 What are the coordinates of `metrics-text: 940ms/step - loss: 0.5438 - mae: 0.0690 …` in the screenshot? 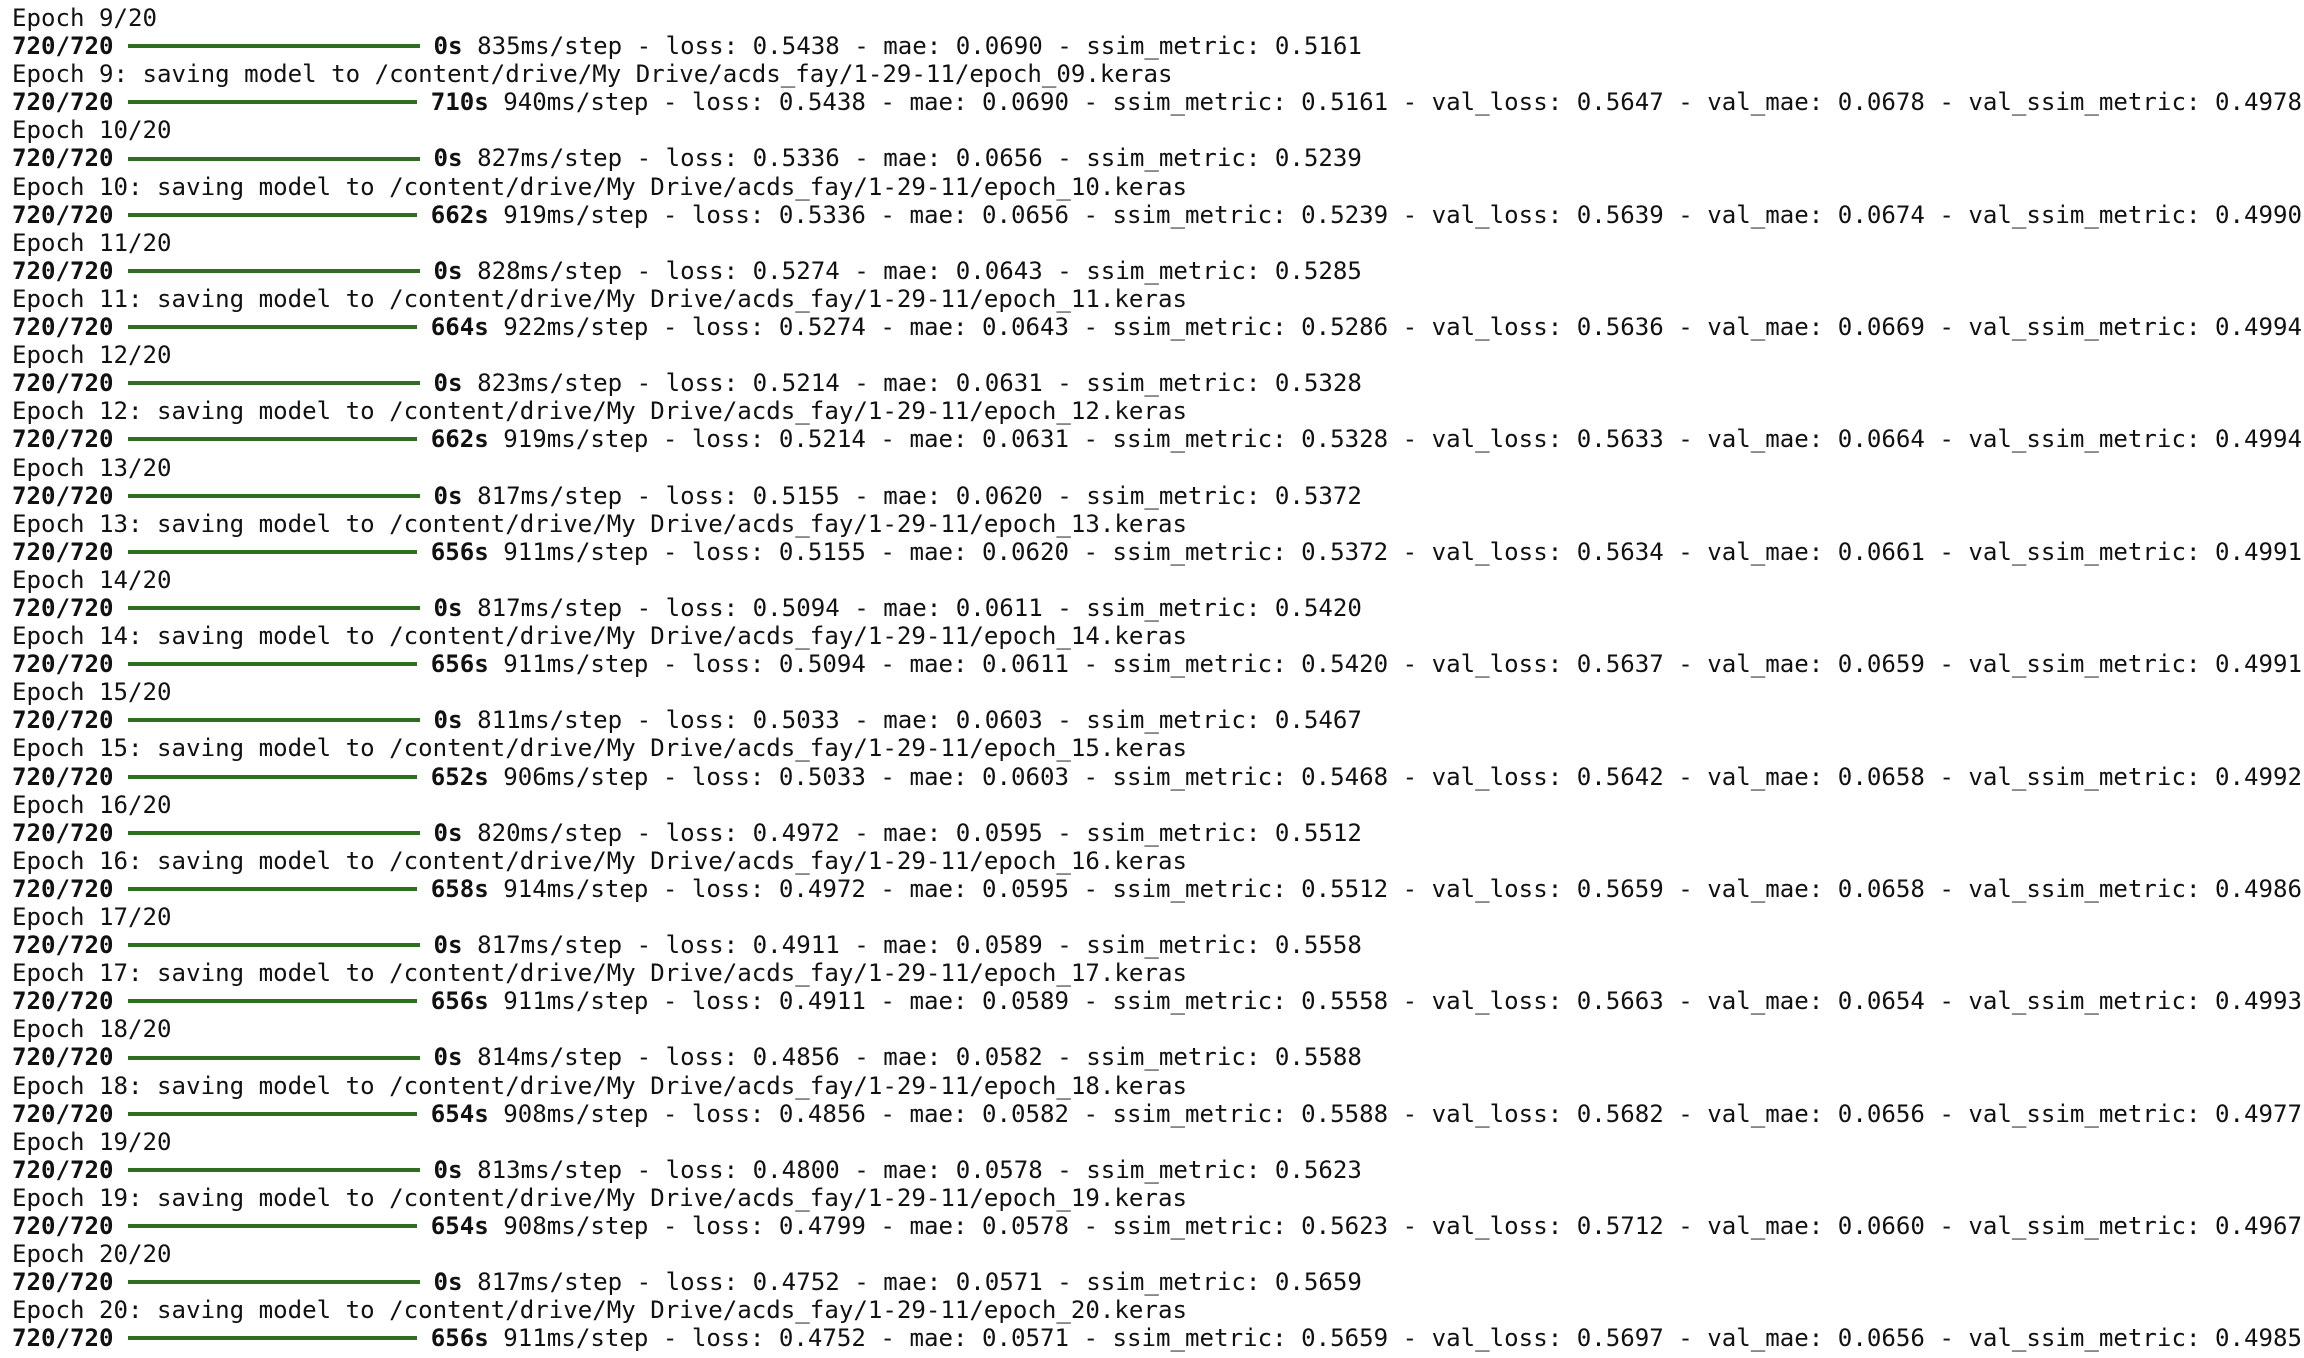 It's located at (1395, 102).